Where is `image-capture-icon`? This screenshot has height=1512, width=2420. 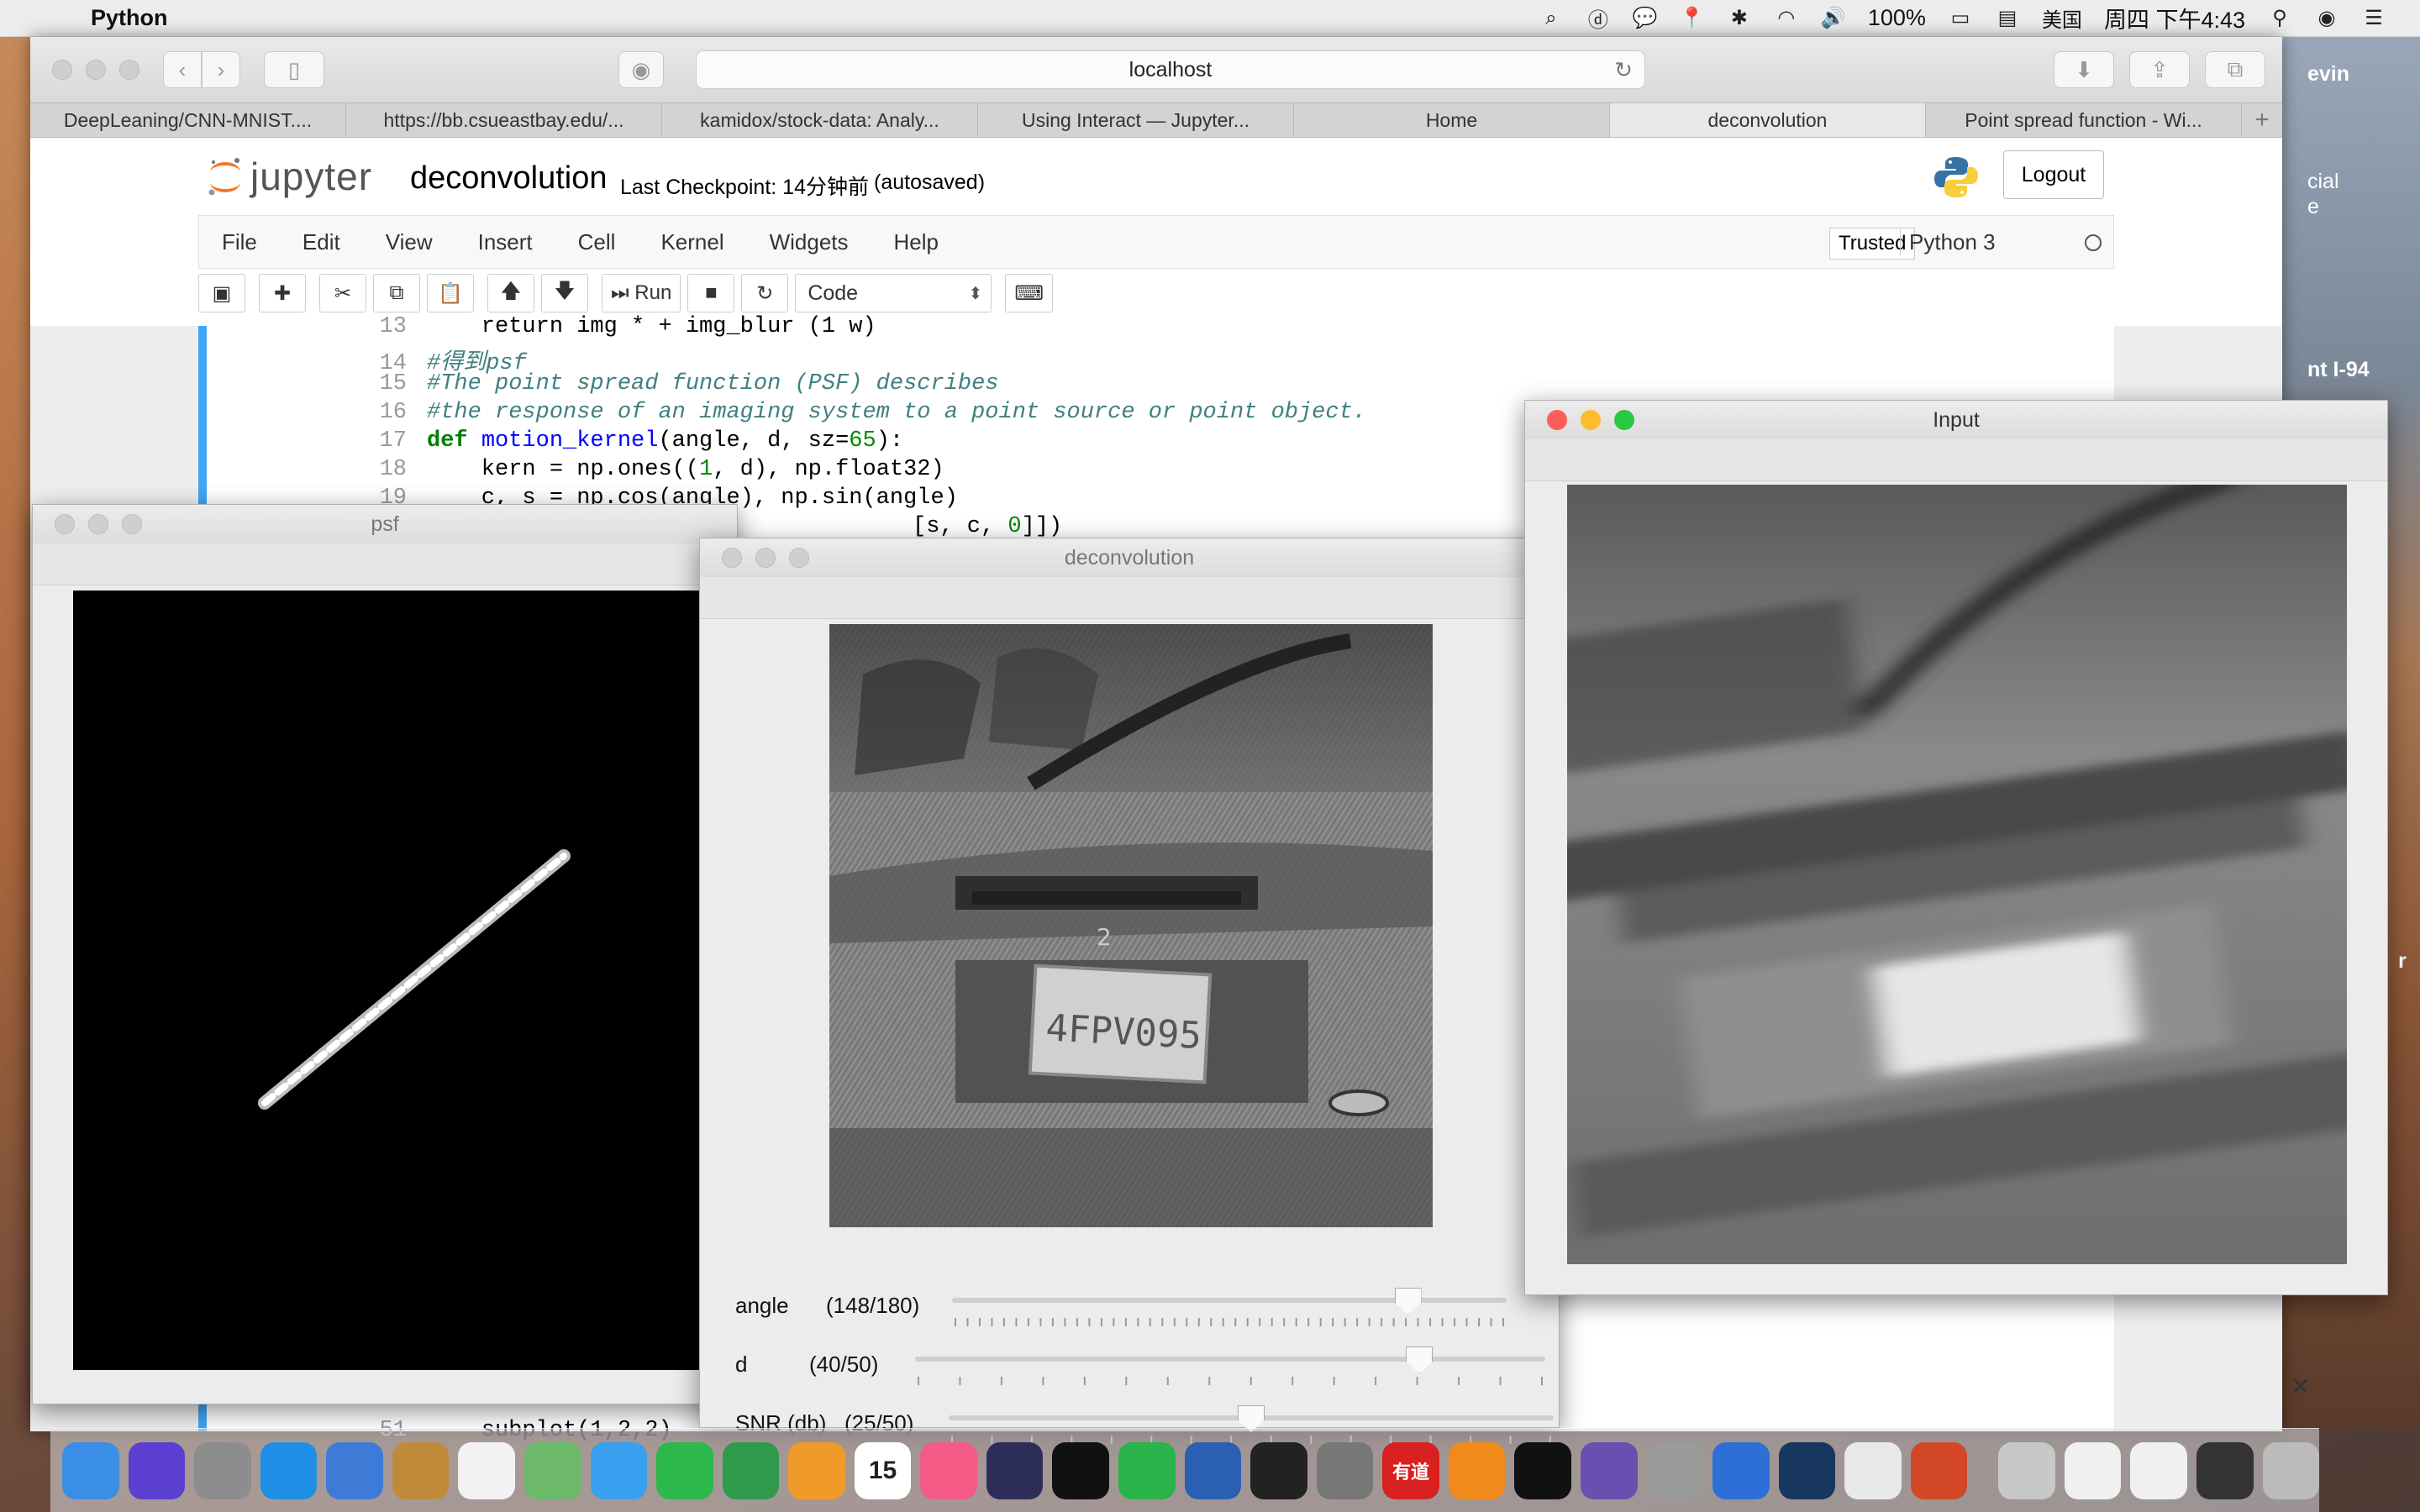
image-capture-icon is located at coordinates (1675, 1470).